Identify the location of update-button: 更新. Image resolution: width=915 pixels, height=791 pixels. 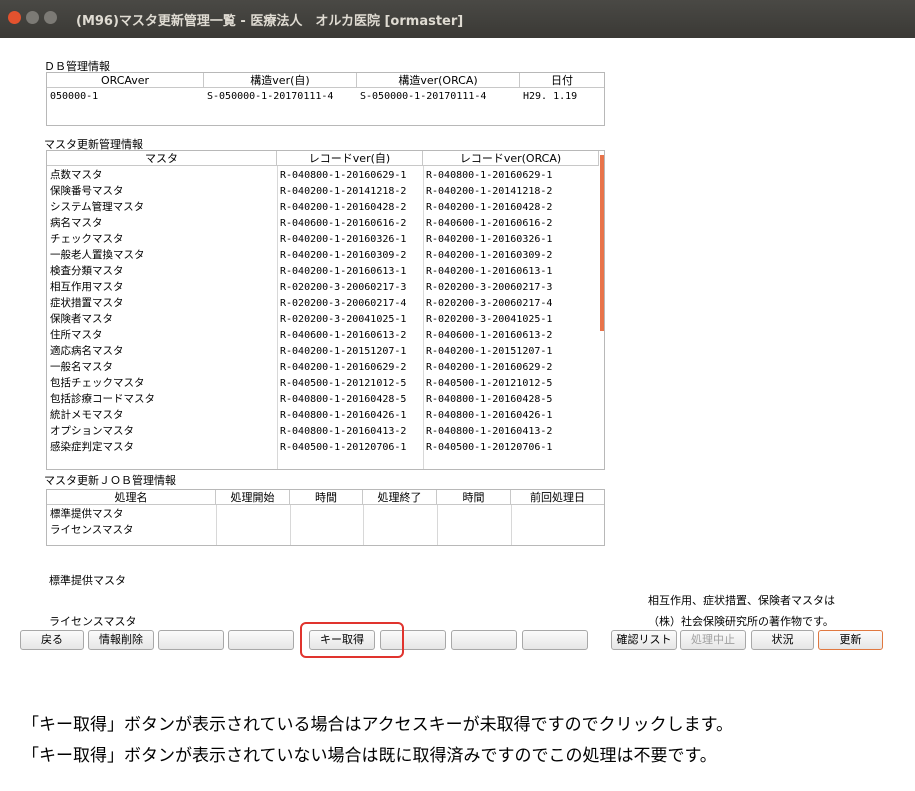
(850, 640).